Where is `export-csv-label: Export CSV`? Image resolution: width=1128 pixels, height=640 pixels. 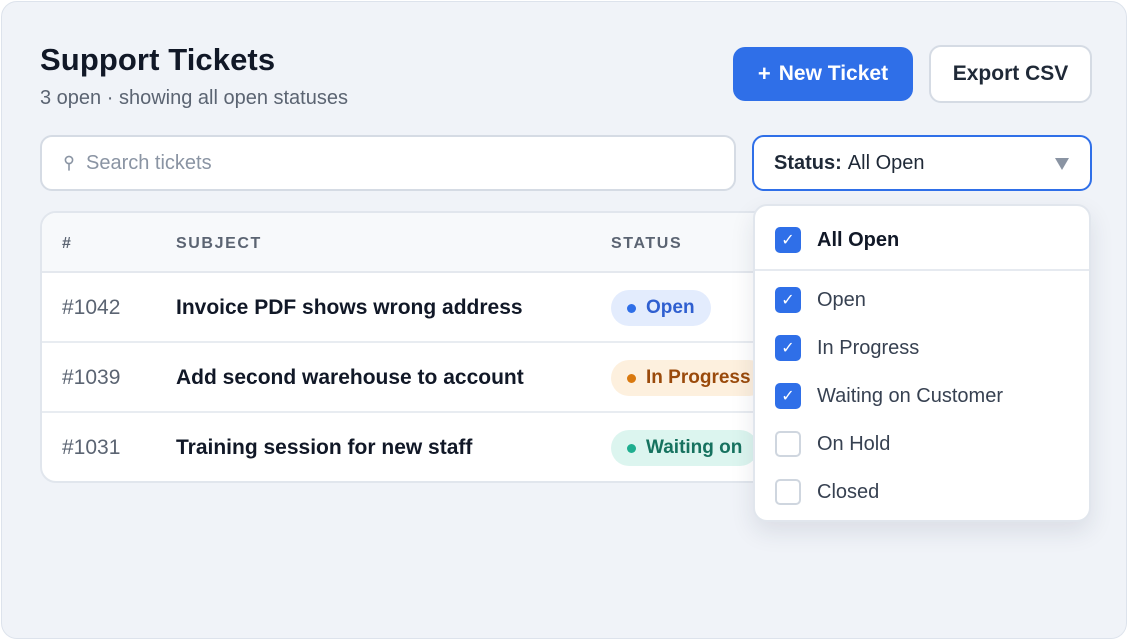
export-csv-label: Export CSV is located at coordinates (1010, 73).